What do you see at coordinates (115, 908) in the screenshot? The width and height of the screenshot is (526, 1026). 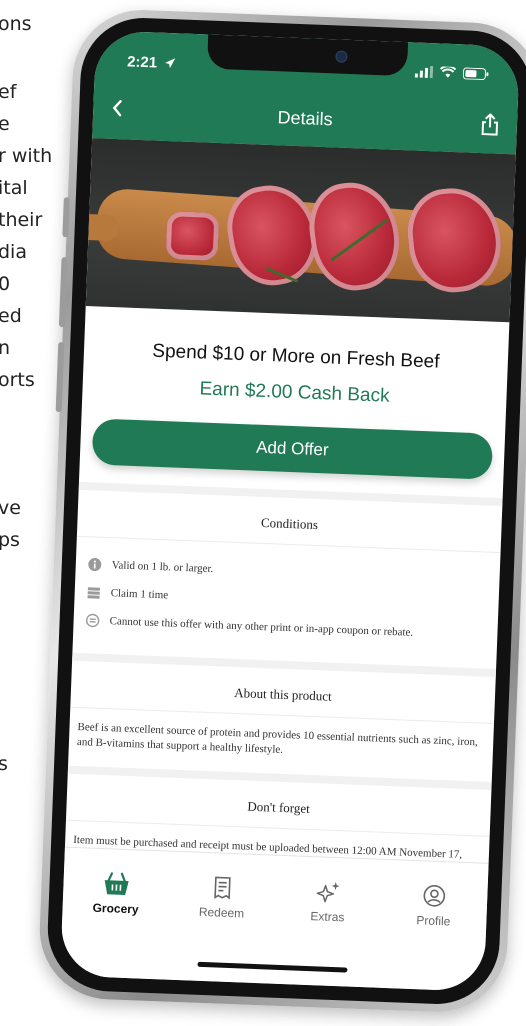 I see `tab-label: Grocery` at bounding box center [115, 908].